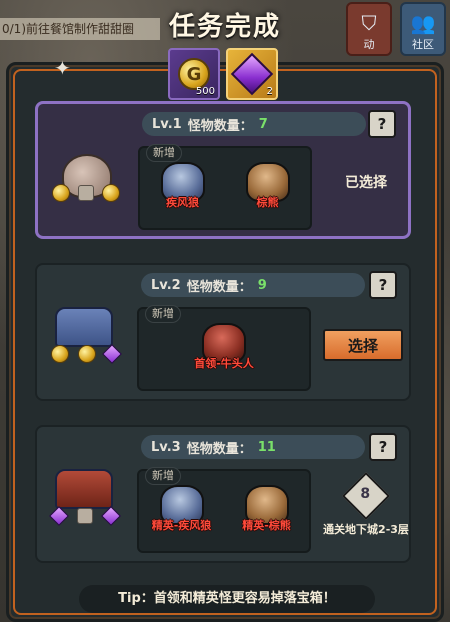 The height and width of the screenshot is (622, 450). Describe the element at coordinates (224, 363) in the screenshot. I see `monster-name: 首领-牛头人` at that location.